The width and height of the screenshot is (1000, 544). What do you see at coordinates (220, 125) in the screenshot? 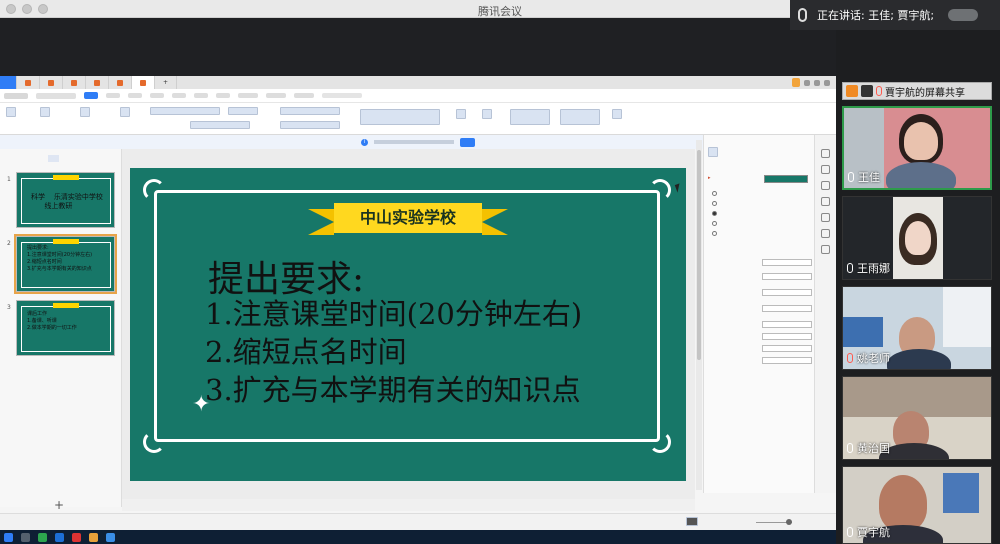
I see `font-style-buttons` at bounding box center [220, 125].